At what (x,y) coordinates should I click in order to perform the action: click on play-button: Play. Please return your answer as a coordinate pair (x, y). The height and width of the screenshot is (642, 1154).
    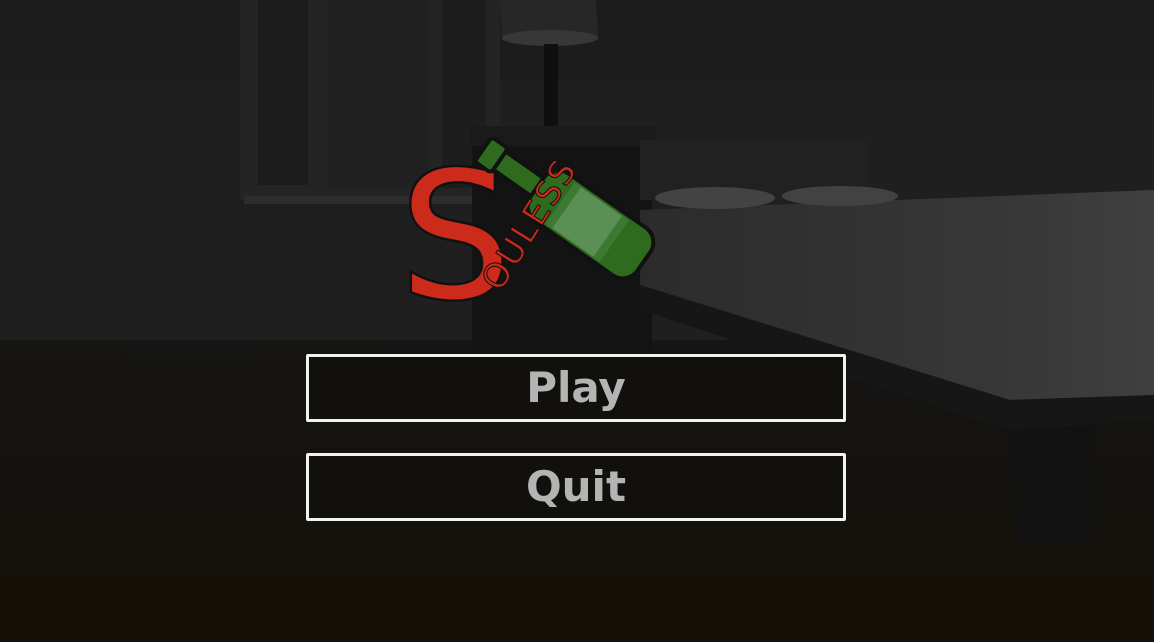
    Looking at the image, I should click on (576, 388).